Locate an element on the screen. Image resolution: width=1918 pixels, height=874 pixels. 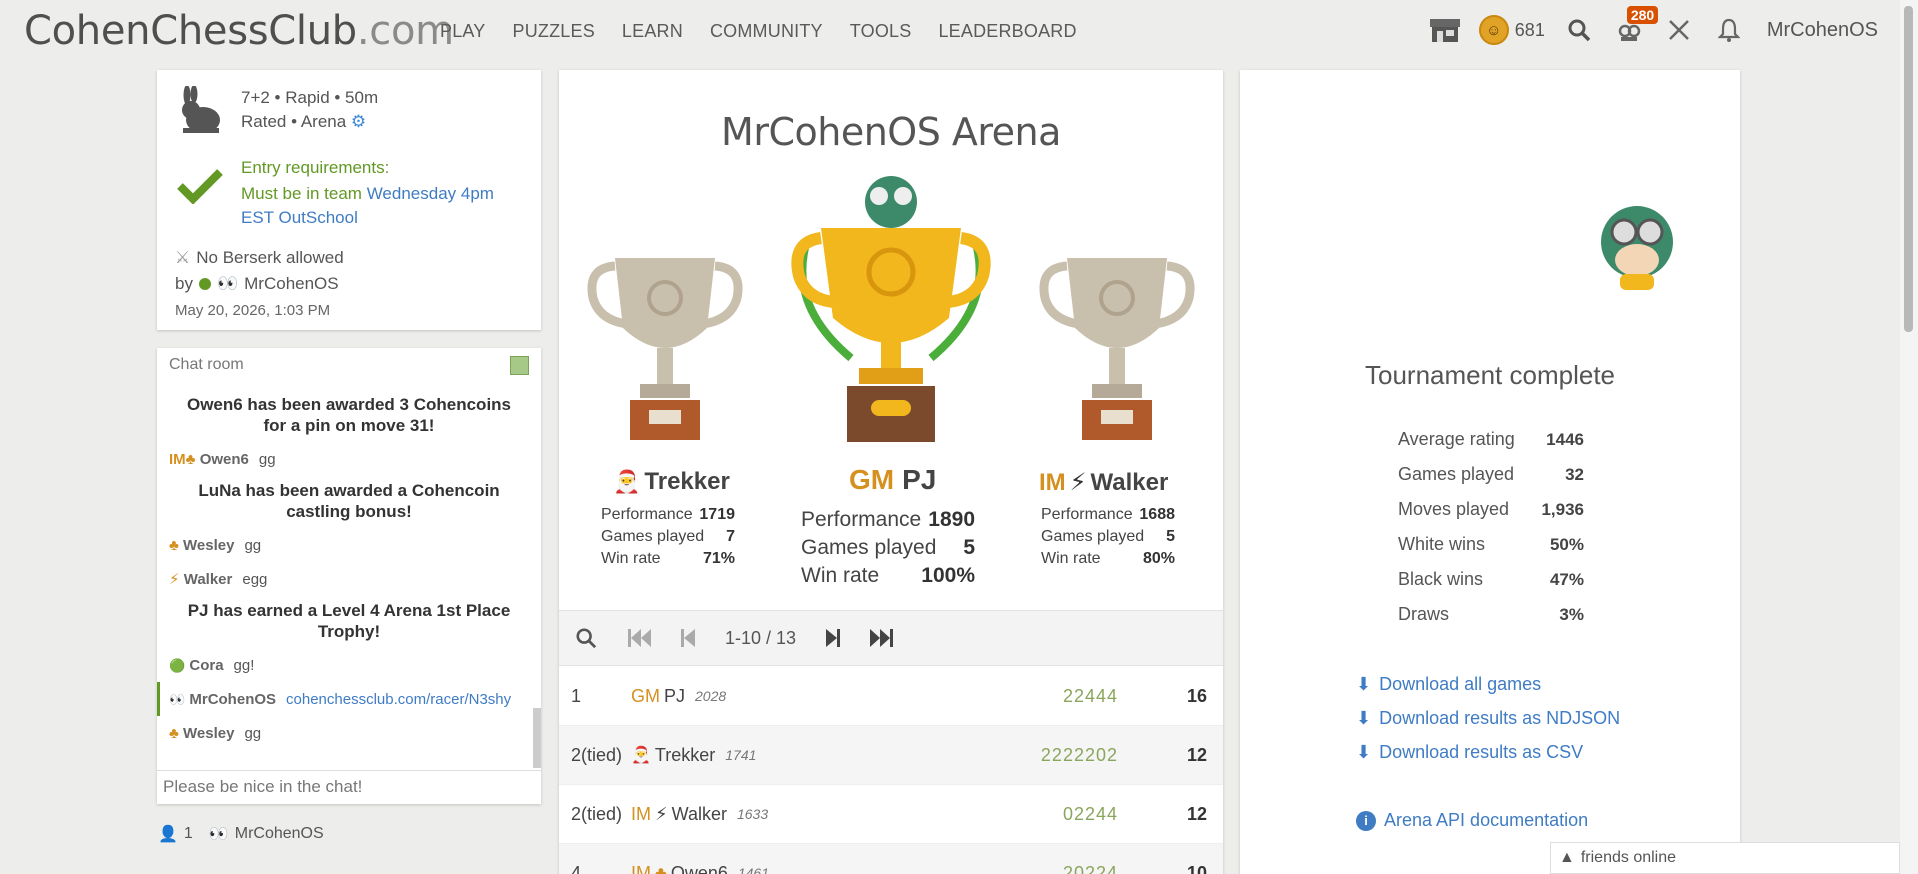
shop-icon is located at coordinates (1445, 30).